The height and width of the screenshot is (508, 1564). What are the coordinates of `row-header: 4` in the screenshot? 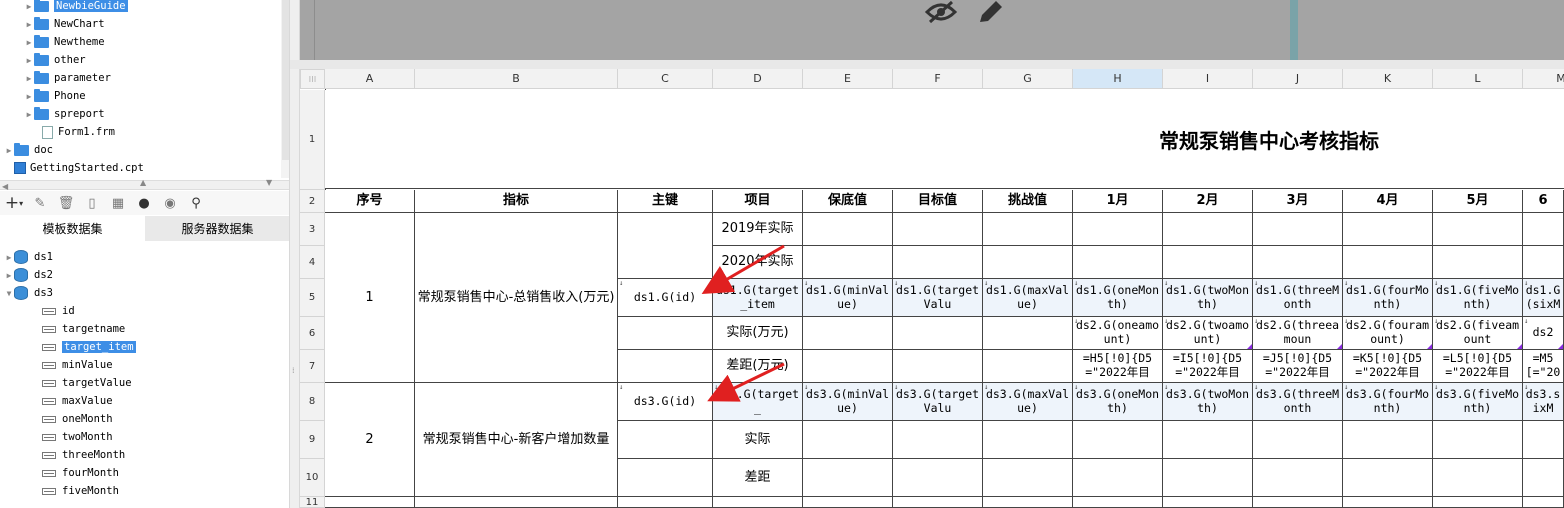 It's located at (312, 262).